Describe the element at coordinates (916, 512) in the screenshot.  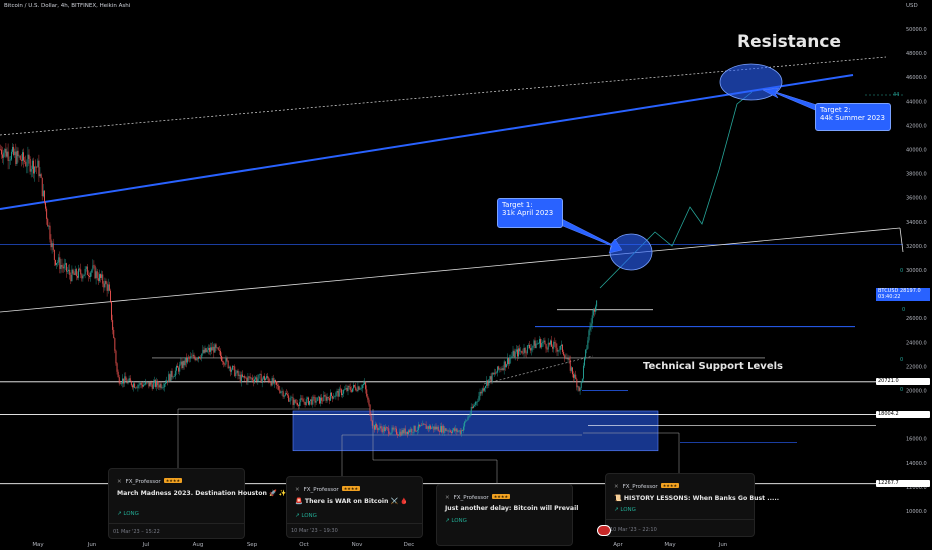
I see `y-tick-label: 10000.0` at that location.